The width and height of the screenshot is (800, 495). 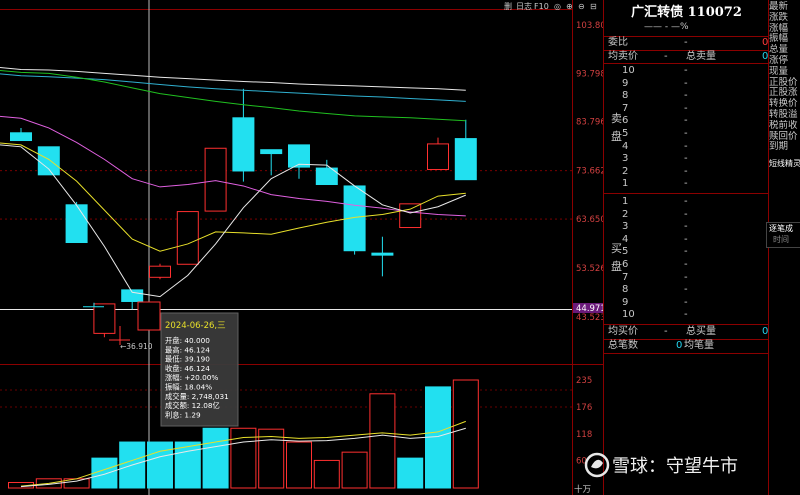 What do you see at coordinates (784, 6) in the screenshot?
I see `sidebar-item: 最新` at bounding box center [784, 6].